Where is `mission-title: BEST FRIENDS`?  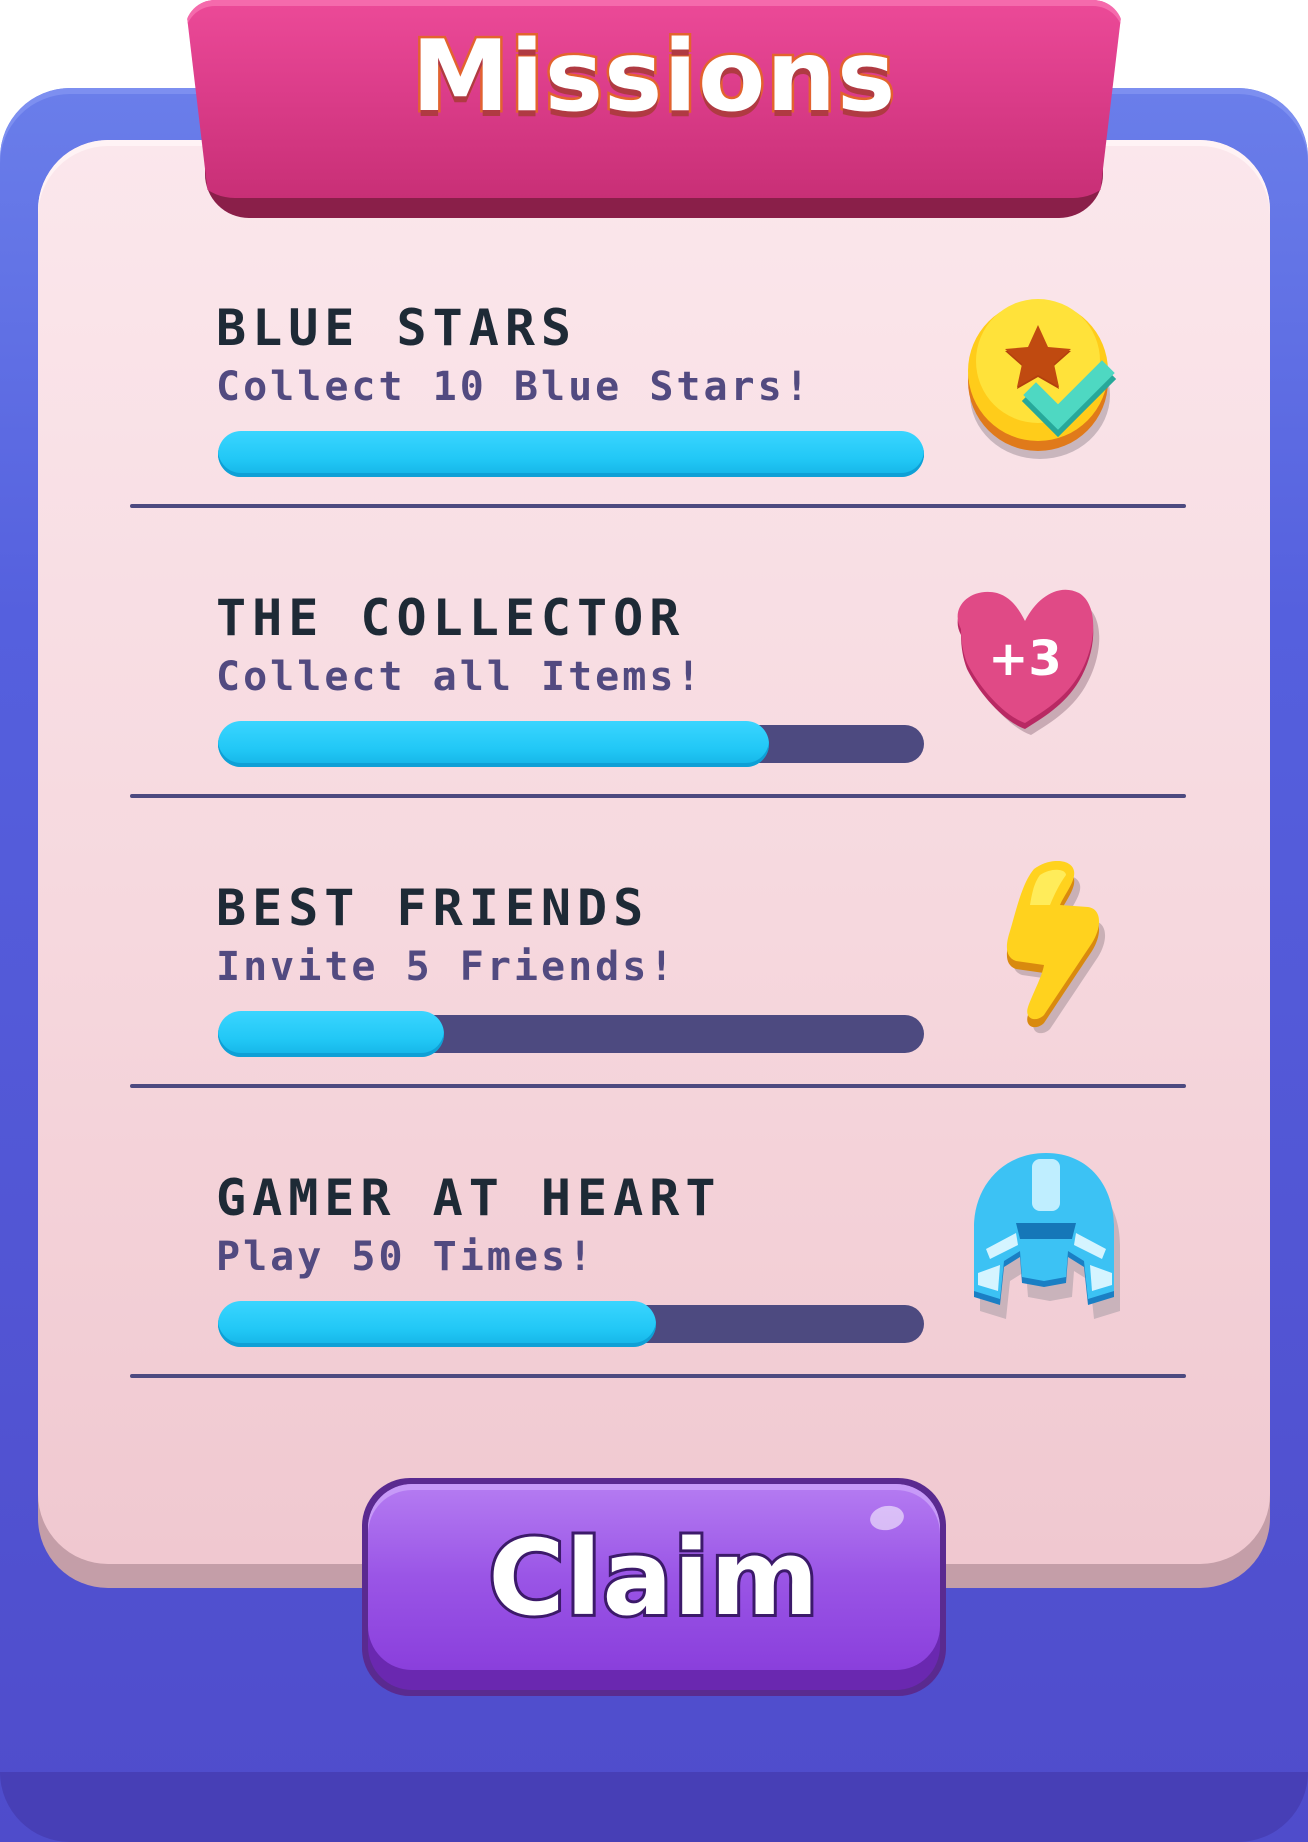 mission-title: BEST FRIENDS is located at coordinates (433, 908).